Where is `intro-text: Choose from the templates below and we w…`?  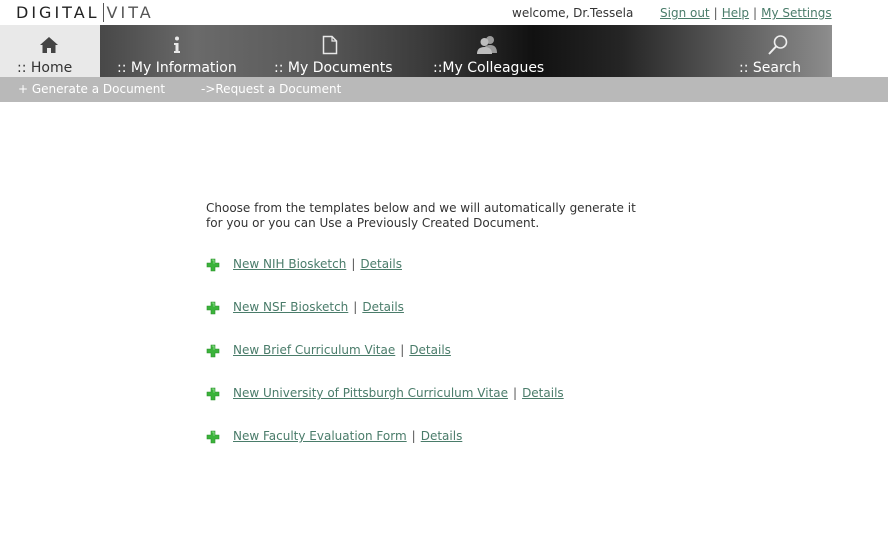
intro-text: Choose from the templates below and we w… is located at coordinates (421, 215).